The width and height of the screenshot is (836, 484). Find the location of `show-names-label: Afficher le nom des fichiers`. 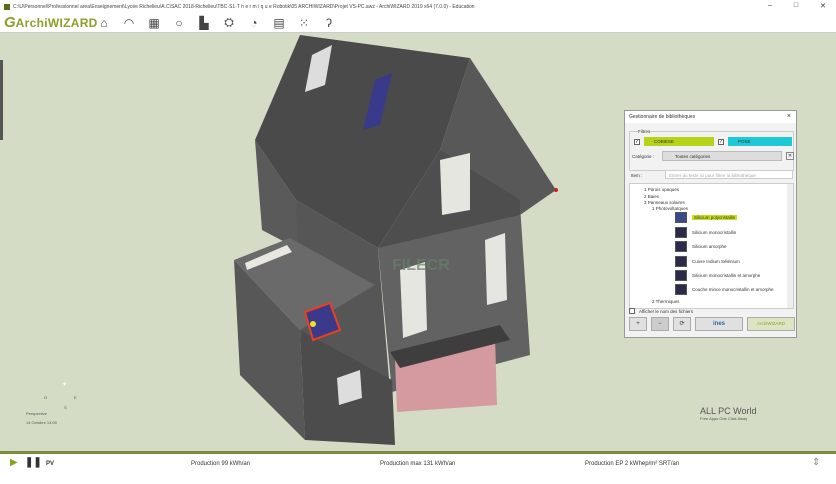

show-names-label: Afficher le nom des fichiers is located at coordinates (666, 311).